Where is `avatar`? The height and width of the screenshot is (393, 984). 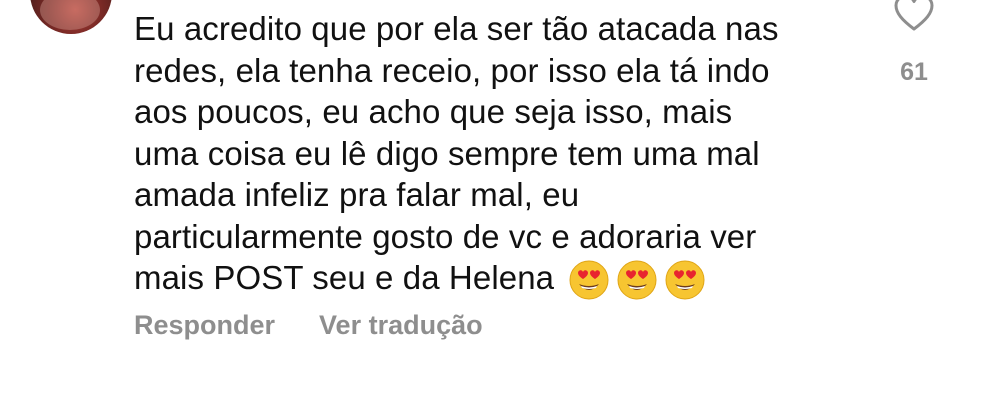 avatar is located at coordinates (71, 17).